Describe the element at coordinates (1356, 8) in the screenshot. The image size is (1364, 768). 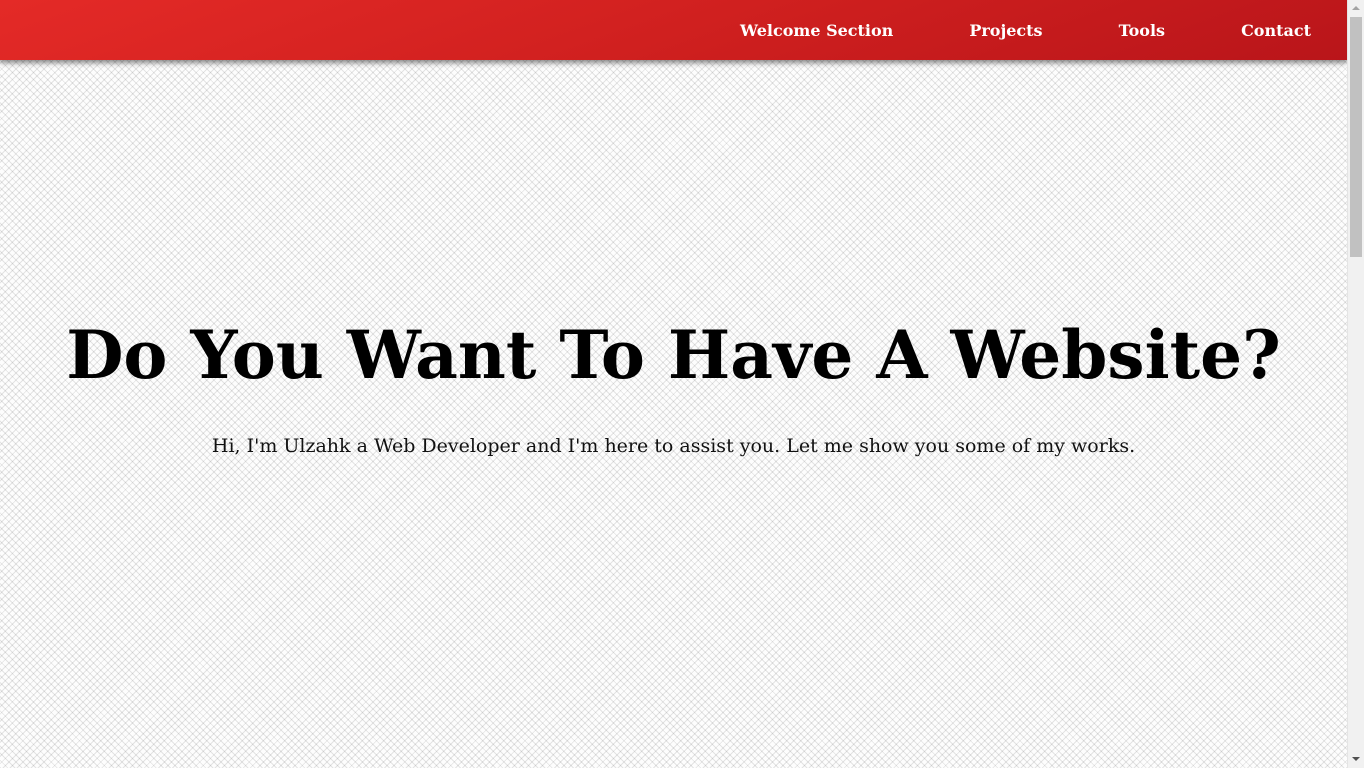
I see `scroll-up-arrow-icon` at that location.